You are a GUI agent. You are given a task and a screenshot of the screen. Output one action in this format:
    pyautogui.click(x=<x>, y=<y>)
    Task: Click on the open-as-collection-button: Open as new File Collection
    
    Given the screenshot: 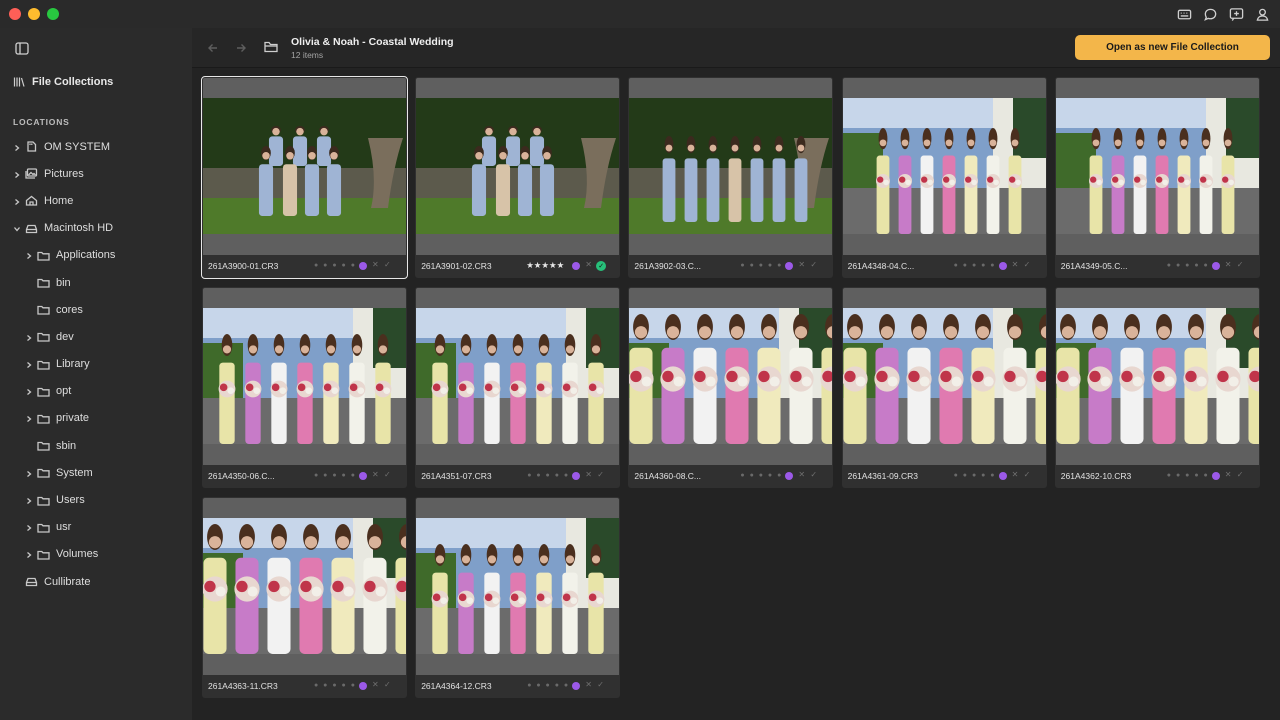 What is the action you would take?
    pyautogui.click(x=1172, y=47)
    